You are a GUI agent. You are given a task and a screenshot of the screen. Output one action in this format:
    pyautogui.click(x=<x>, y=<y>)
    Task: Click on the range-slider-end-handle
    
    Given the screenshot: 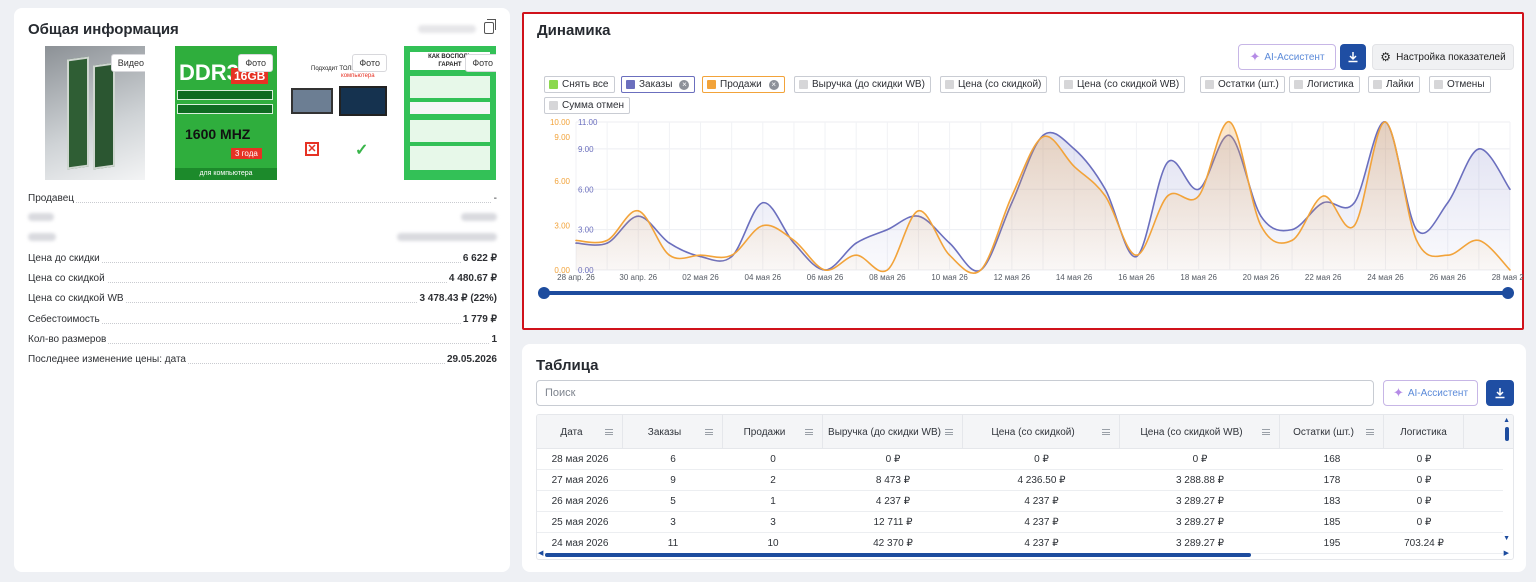 What is the action you would take?
    pyautogui.click(x=1508, y=293)
    